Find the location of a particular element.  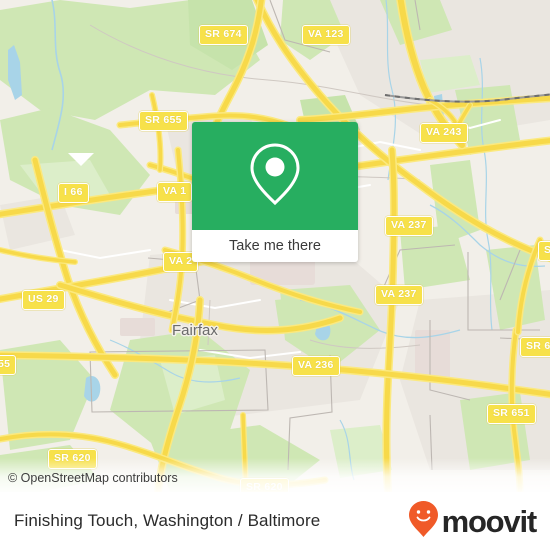

road-shield: VA 243 is located at coordinates (444, 133).